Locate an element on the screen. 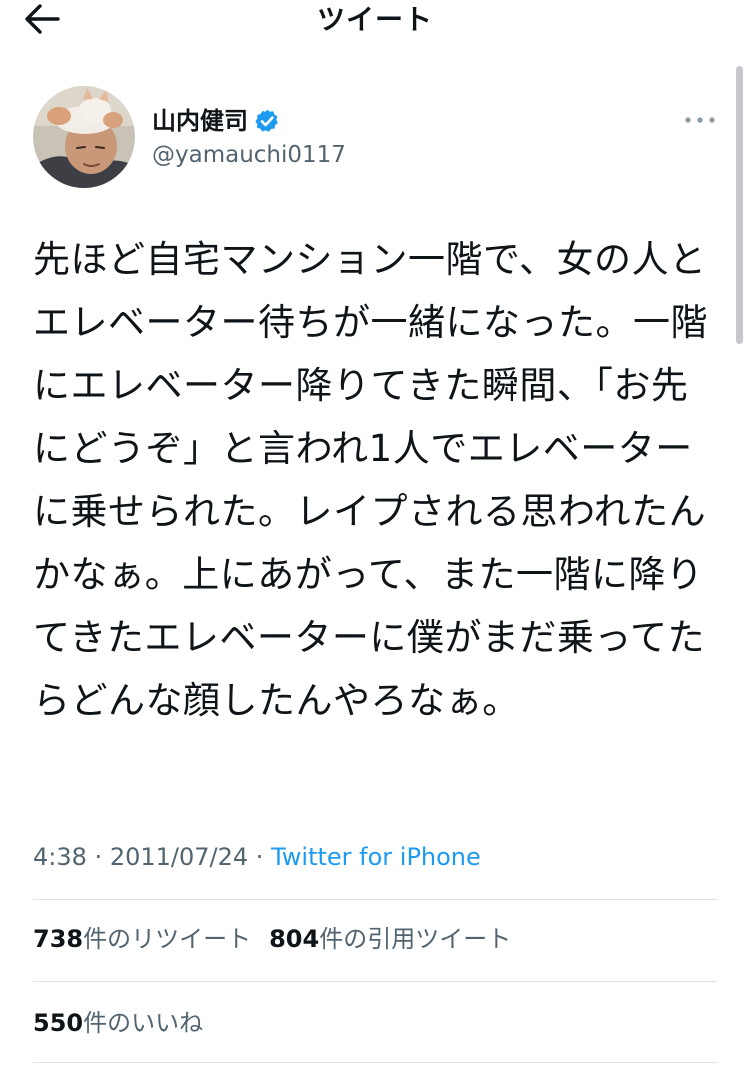 Image resolution: width=750 pixels, height=1076 pixels. quotes-label: 件の引用ツイート is located at coordinates (415, 939).